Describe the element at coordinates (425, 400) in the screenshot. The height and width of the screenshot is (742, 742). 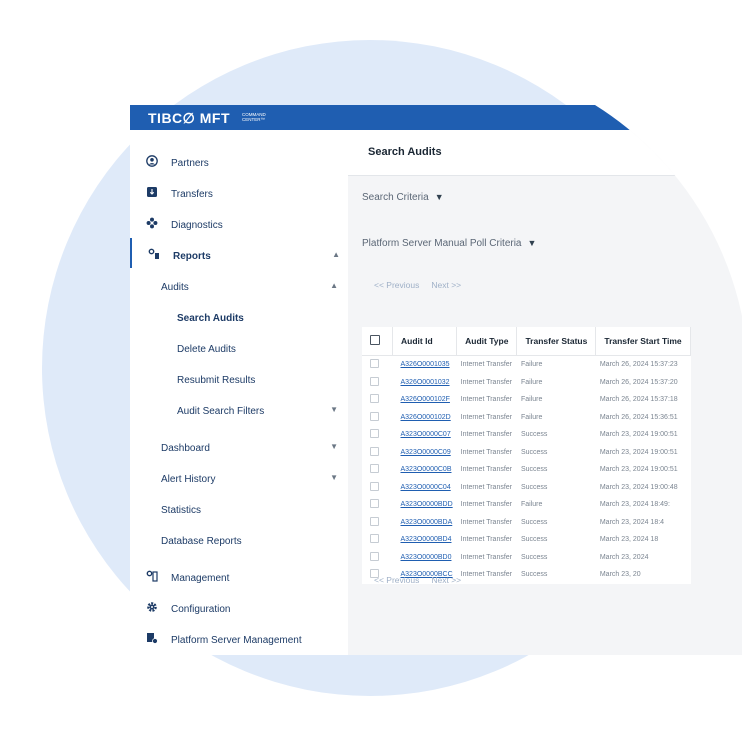
I see `audit-id-link: A326O000102F` at that location.